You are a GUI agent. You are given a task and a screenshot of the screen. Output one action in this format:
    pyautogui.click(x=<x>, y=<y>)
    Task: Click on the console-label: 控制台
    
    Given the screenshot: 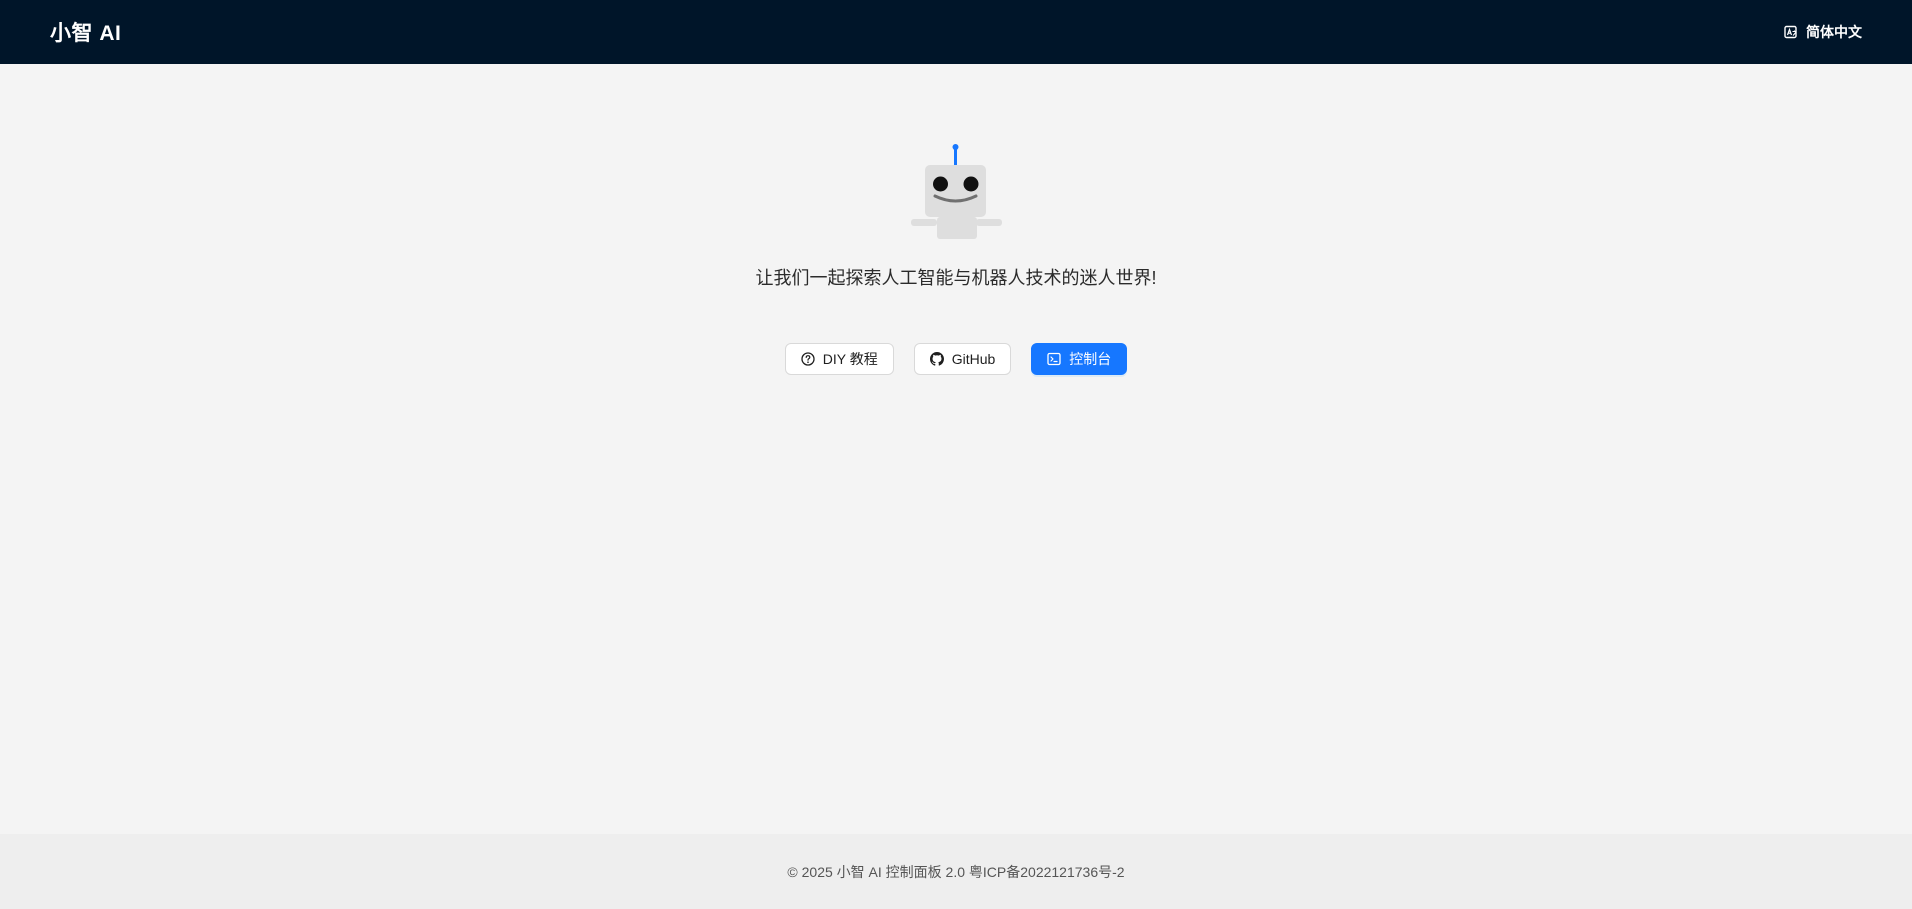 What is the action you would take?
    pyautogui.click(x=1090, y=359)
    